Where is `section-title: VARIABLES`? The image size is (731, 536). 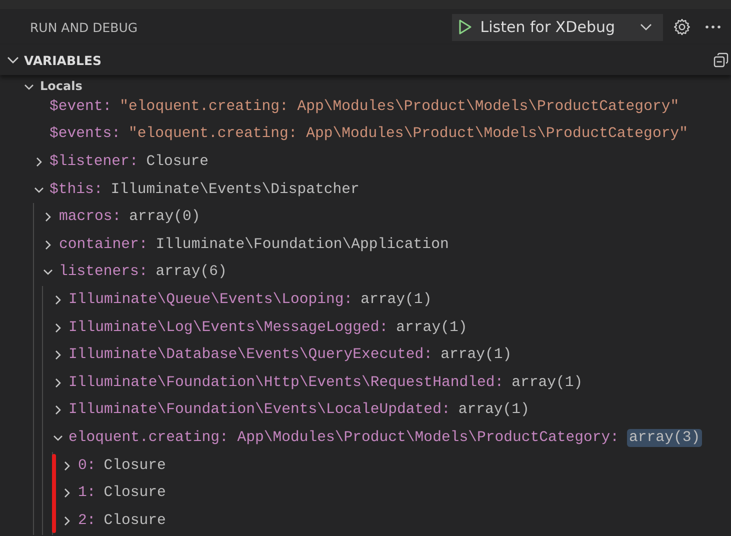 section-title: VARIABLES is located at coordinates (63, 60).